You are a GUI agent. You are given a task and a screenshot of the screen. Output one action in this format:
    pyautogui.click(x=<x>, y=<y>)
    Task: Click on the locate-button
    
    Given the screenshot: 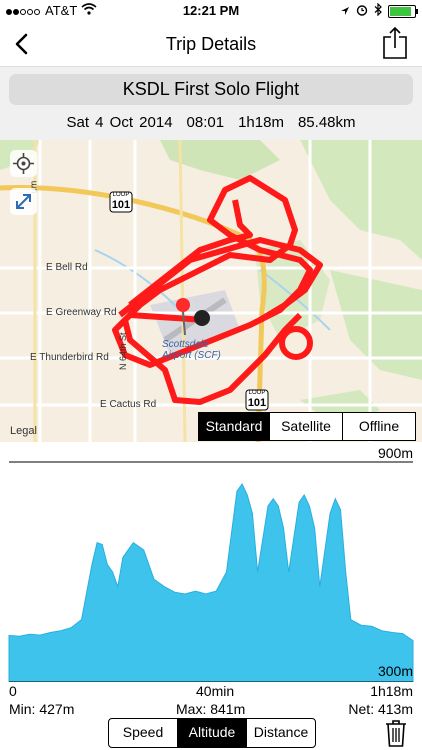 What is the action you would take?
    pyautogui.click(x=23, y=163)
    